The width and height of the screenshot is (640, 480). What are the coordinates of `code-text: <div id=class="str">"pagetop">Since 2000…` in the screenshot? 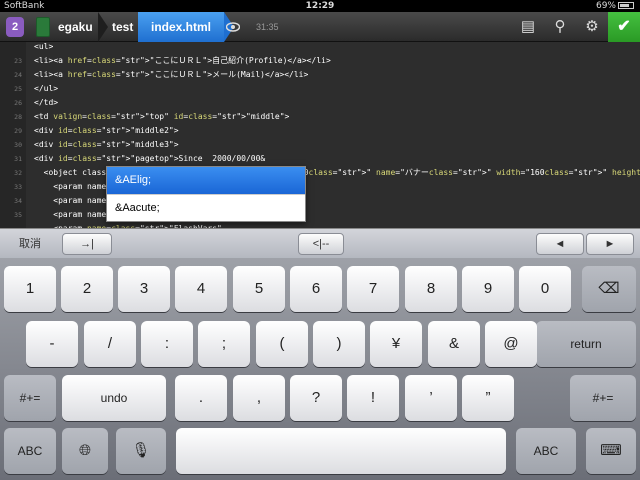 It's located at (150, 158).